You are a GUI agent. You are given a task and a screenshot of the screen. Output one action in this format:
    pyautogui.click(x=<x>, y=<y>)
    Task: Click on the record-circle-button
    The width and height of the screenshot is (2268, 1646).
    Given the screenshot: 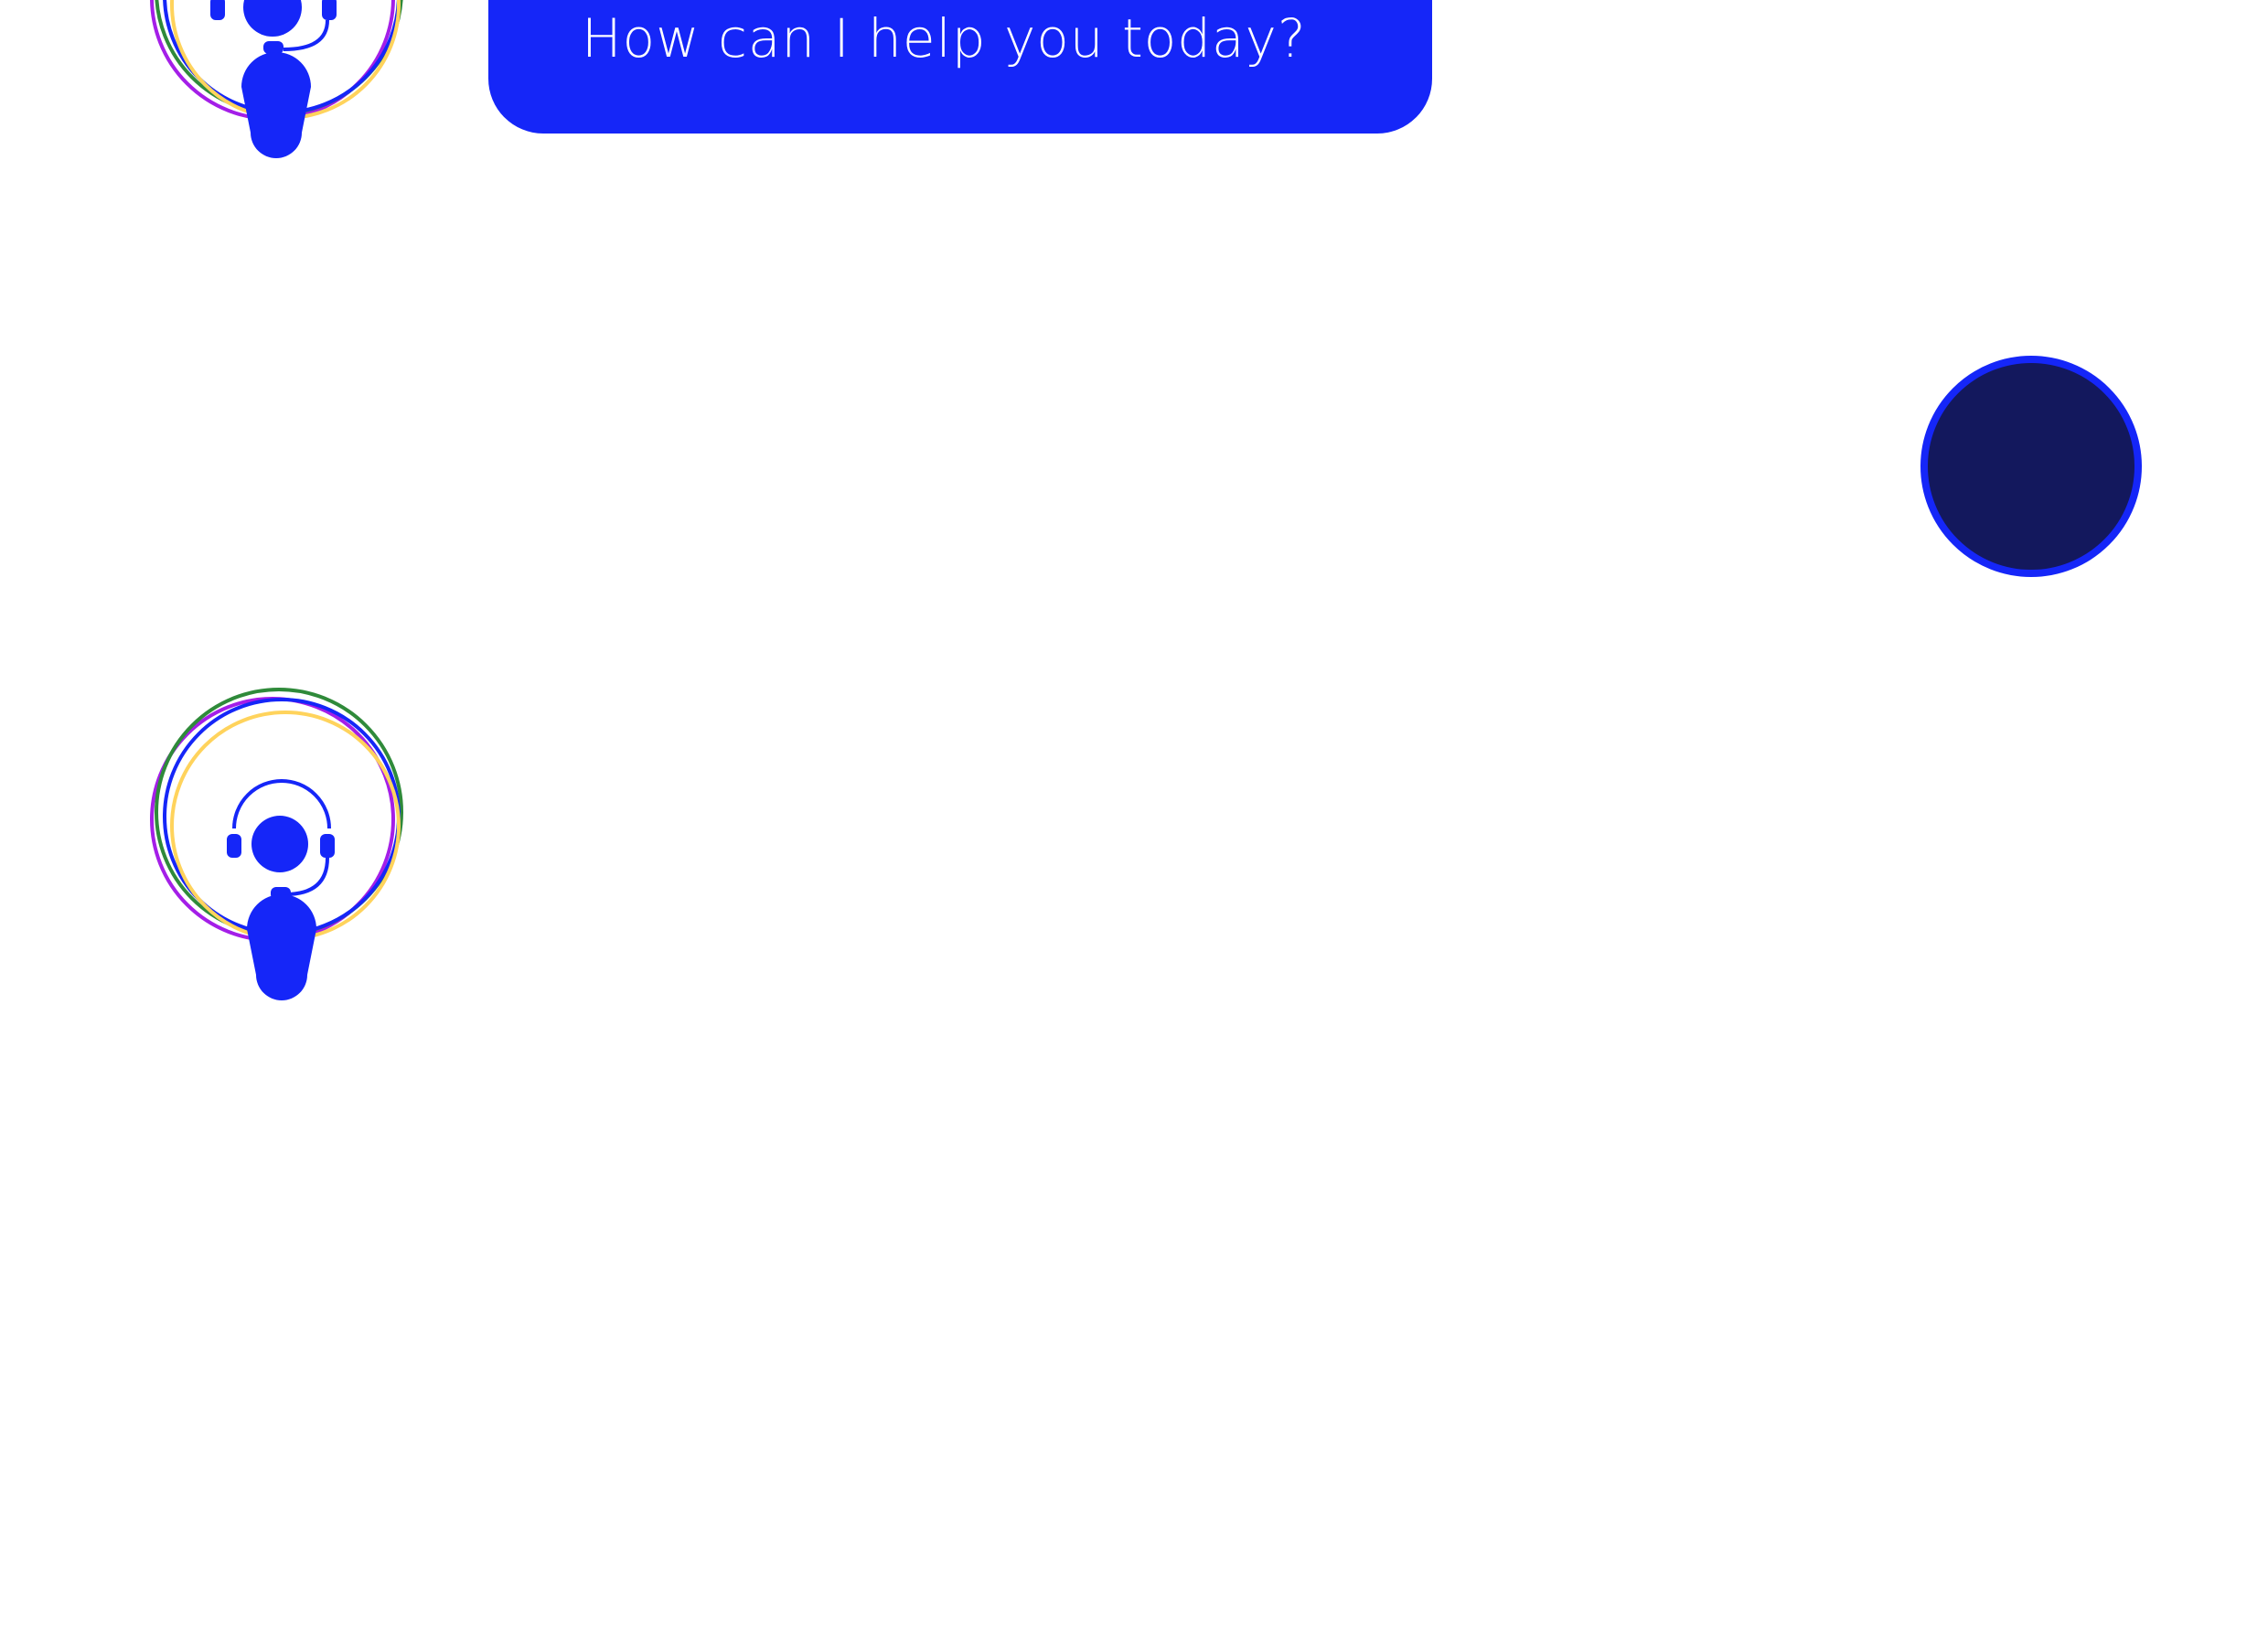 What is the action you would take?
    pyautogui.click(x=2031, y=466)
    